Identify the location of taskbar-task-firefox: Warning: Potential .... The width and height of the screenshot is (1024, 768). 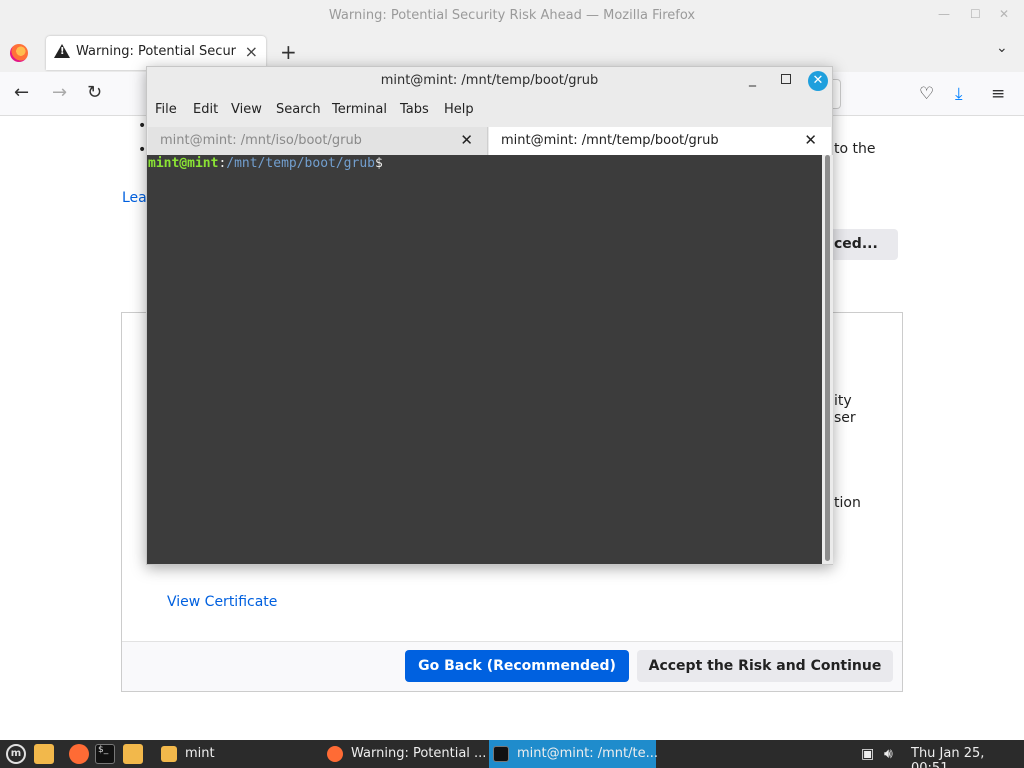
(404, 754).